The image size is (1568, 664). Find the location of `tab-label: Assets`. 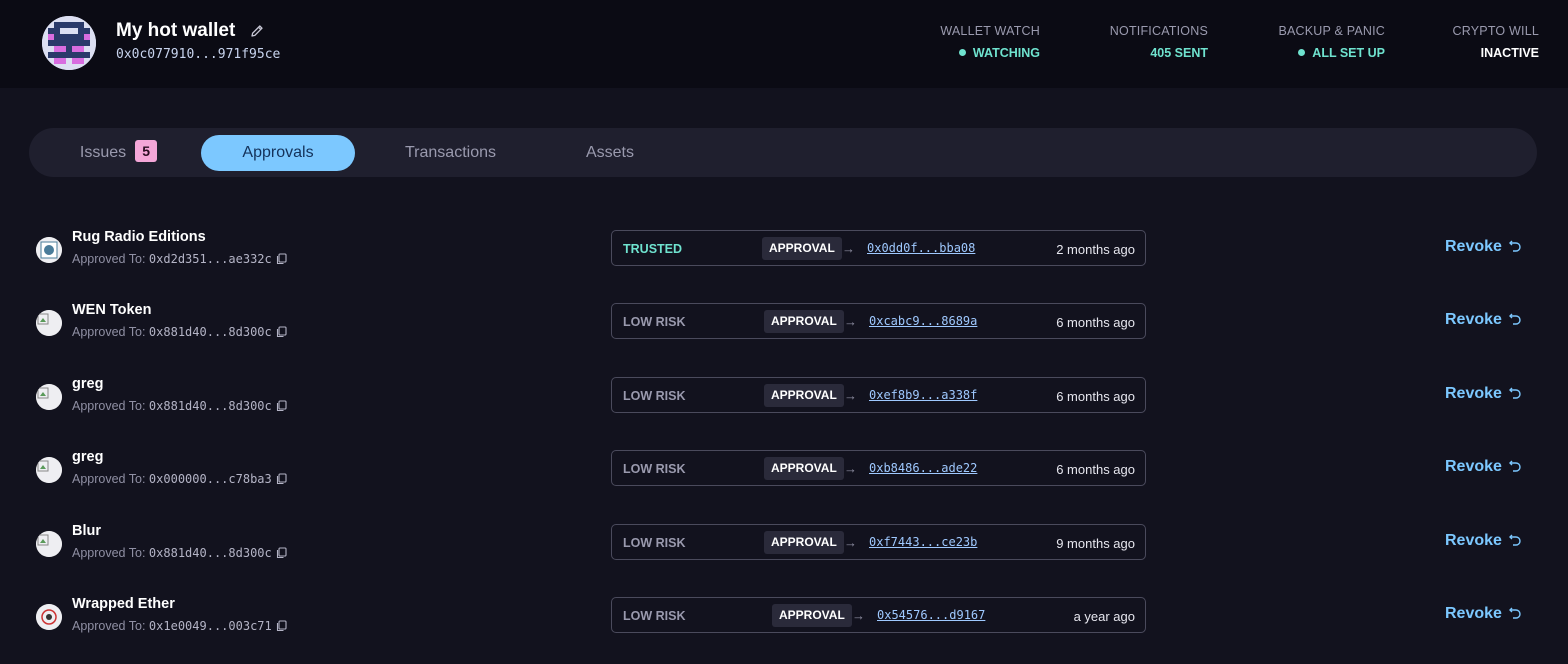

tab-label: Assets is located at coordinates (609, 152).